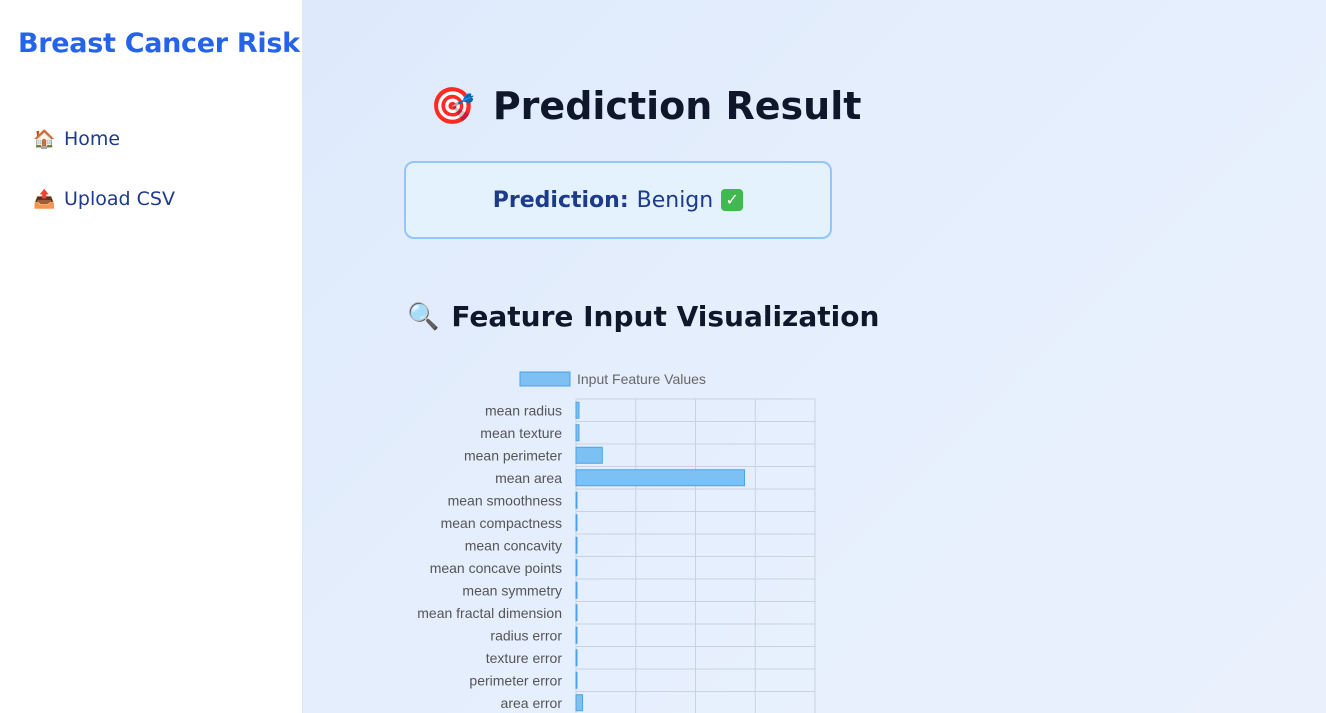  What do you see at coordinates (159, 43) in the screenshot?
I see `brand-title: Breast Cancer Risk` at bounding box center [159, 43].